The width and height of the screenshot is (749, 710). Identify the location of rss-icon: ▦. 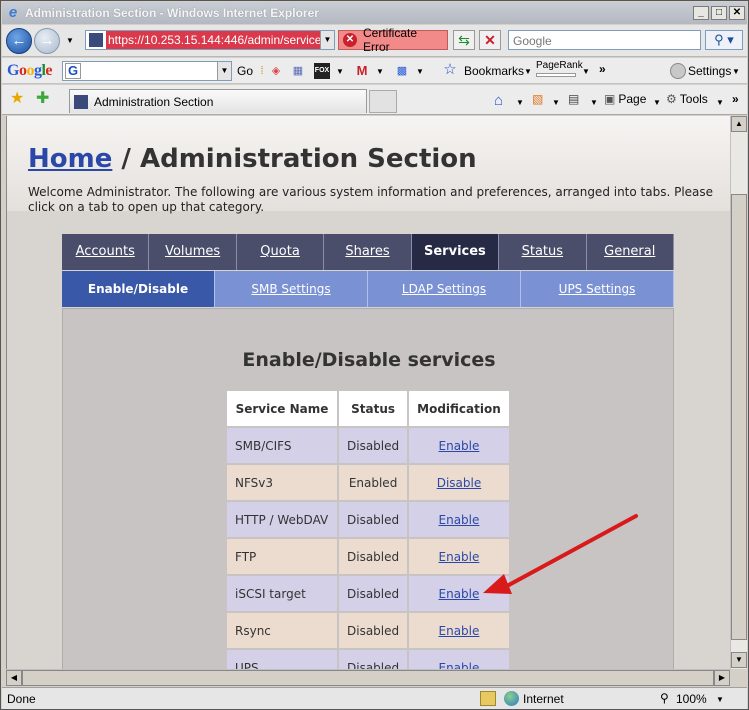
(298, 71).